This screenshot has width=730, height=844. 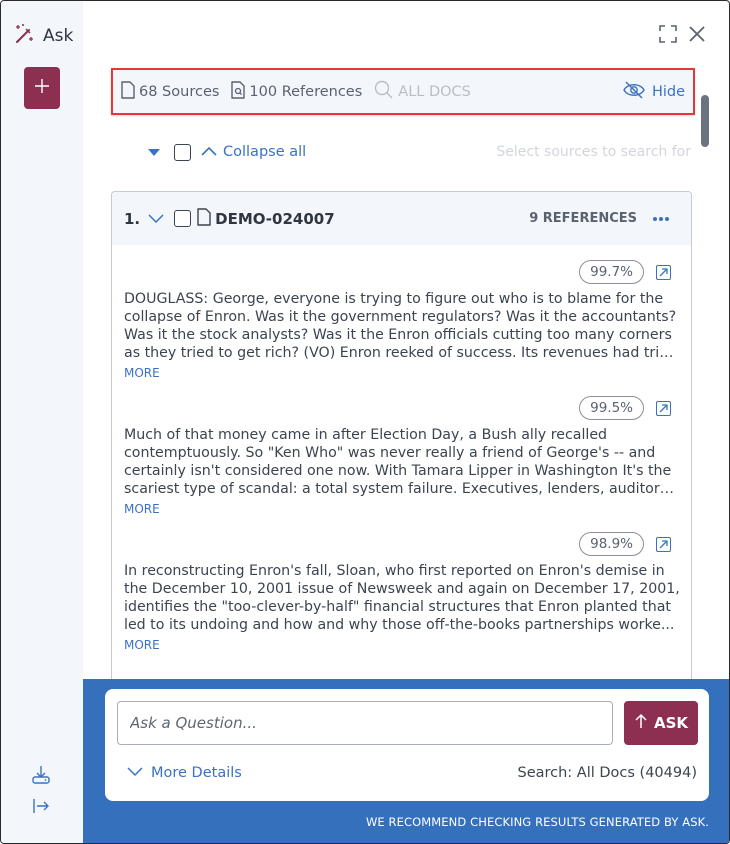 I want to click on scope-search: ALL DOCS, so click(x=422, y=92).